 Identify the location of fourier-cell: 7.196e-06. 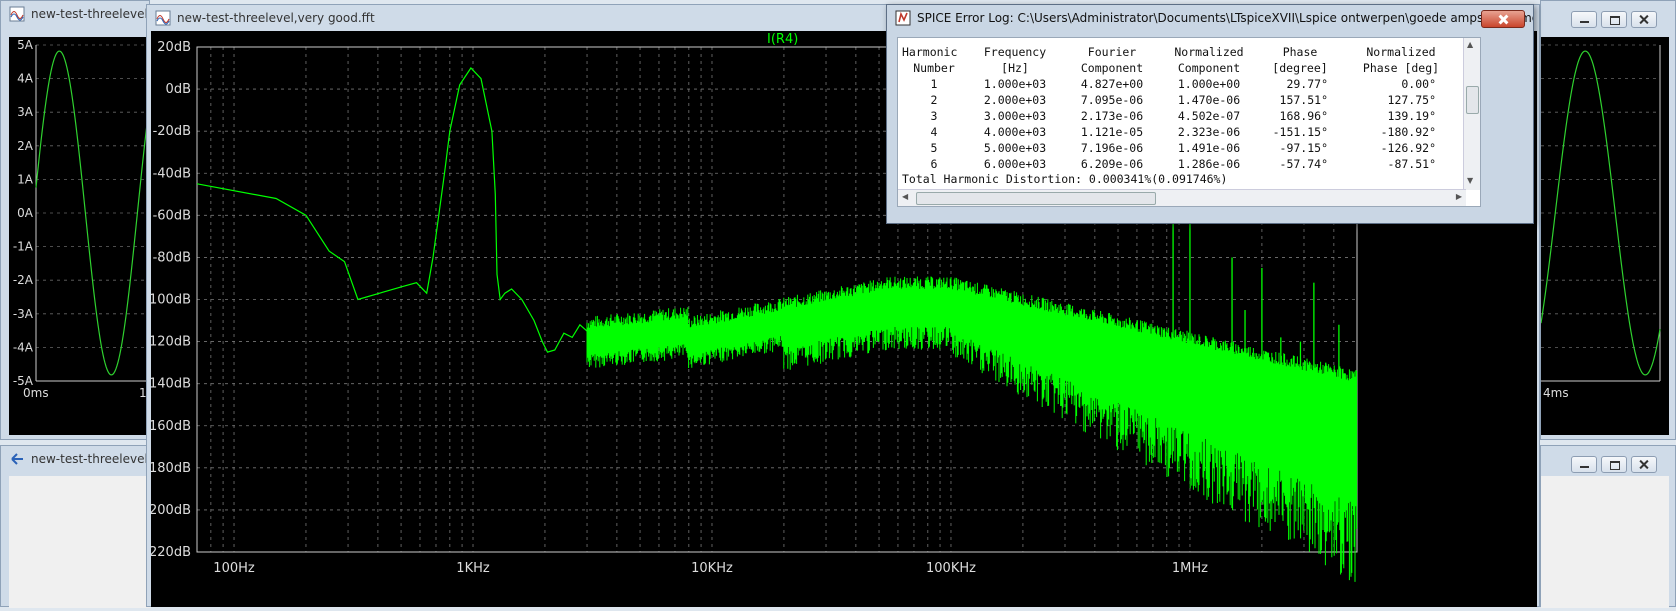
(1112, 148).